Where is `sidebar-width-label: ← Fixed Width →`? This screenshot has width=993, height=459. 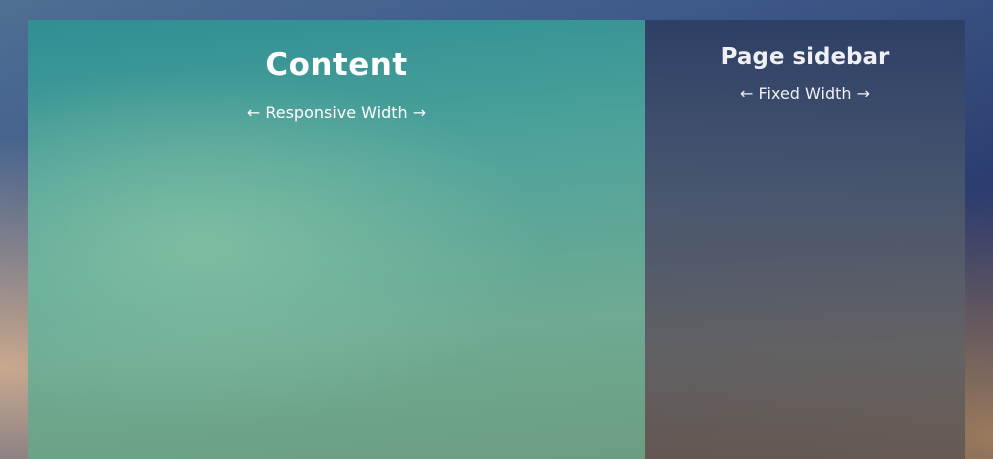
sidebar-width-label: ← Fixed Width → is located at coordinates (804, 93).